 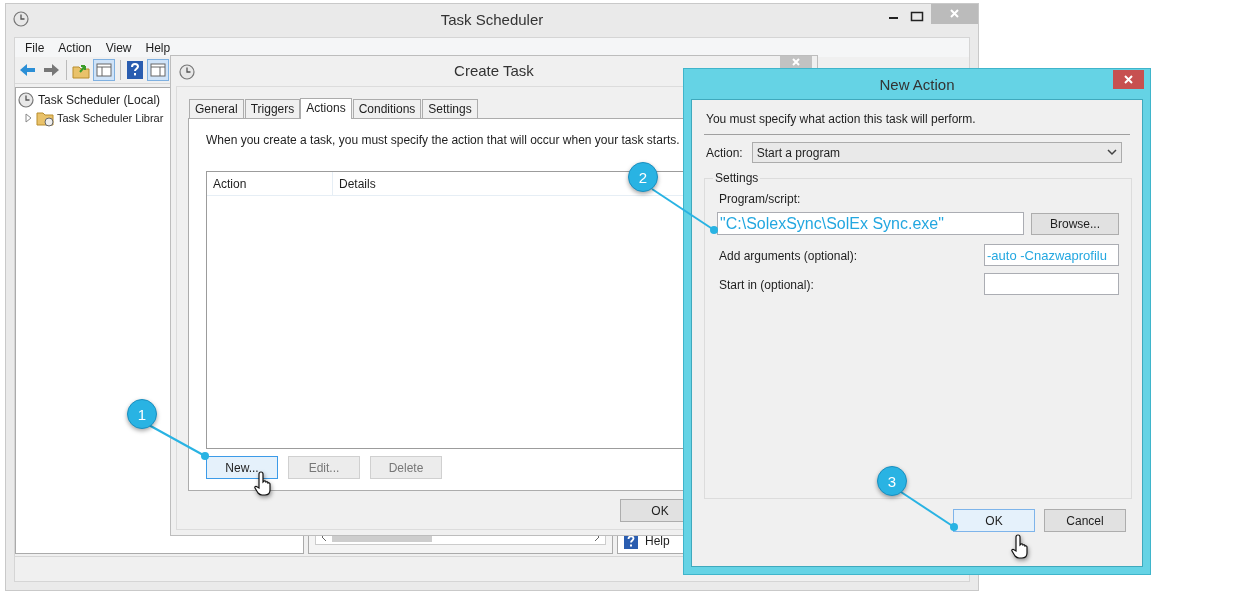 What do you see at coordinates (450, 108) in the screenshot?
I see `tab: Settings` at bounding box center [450, 108].